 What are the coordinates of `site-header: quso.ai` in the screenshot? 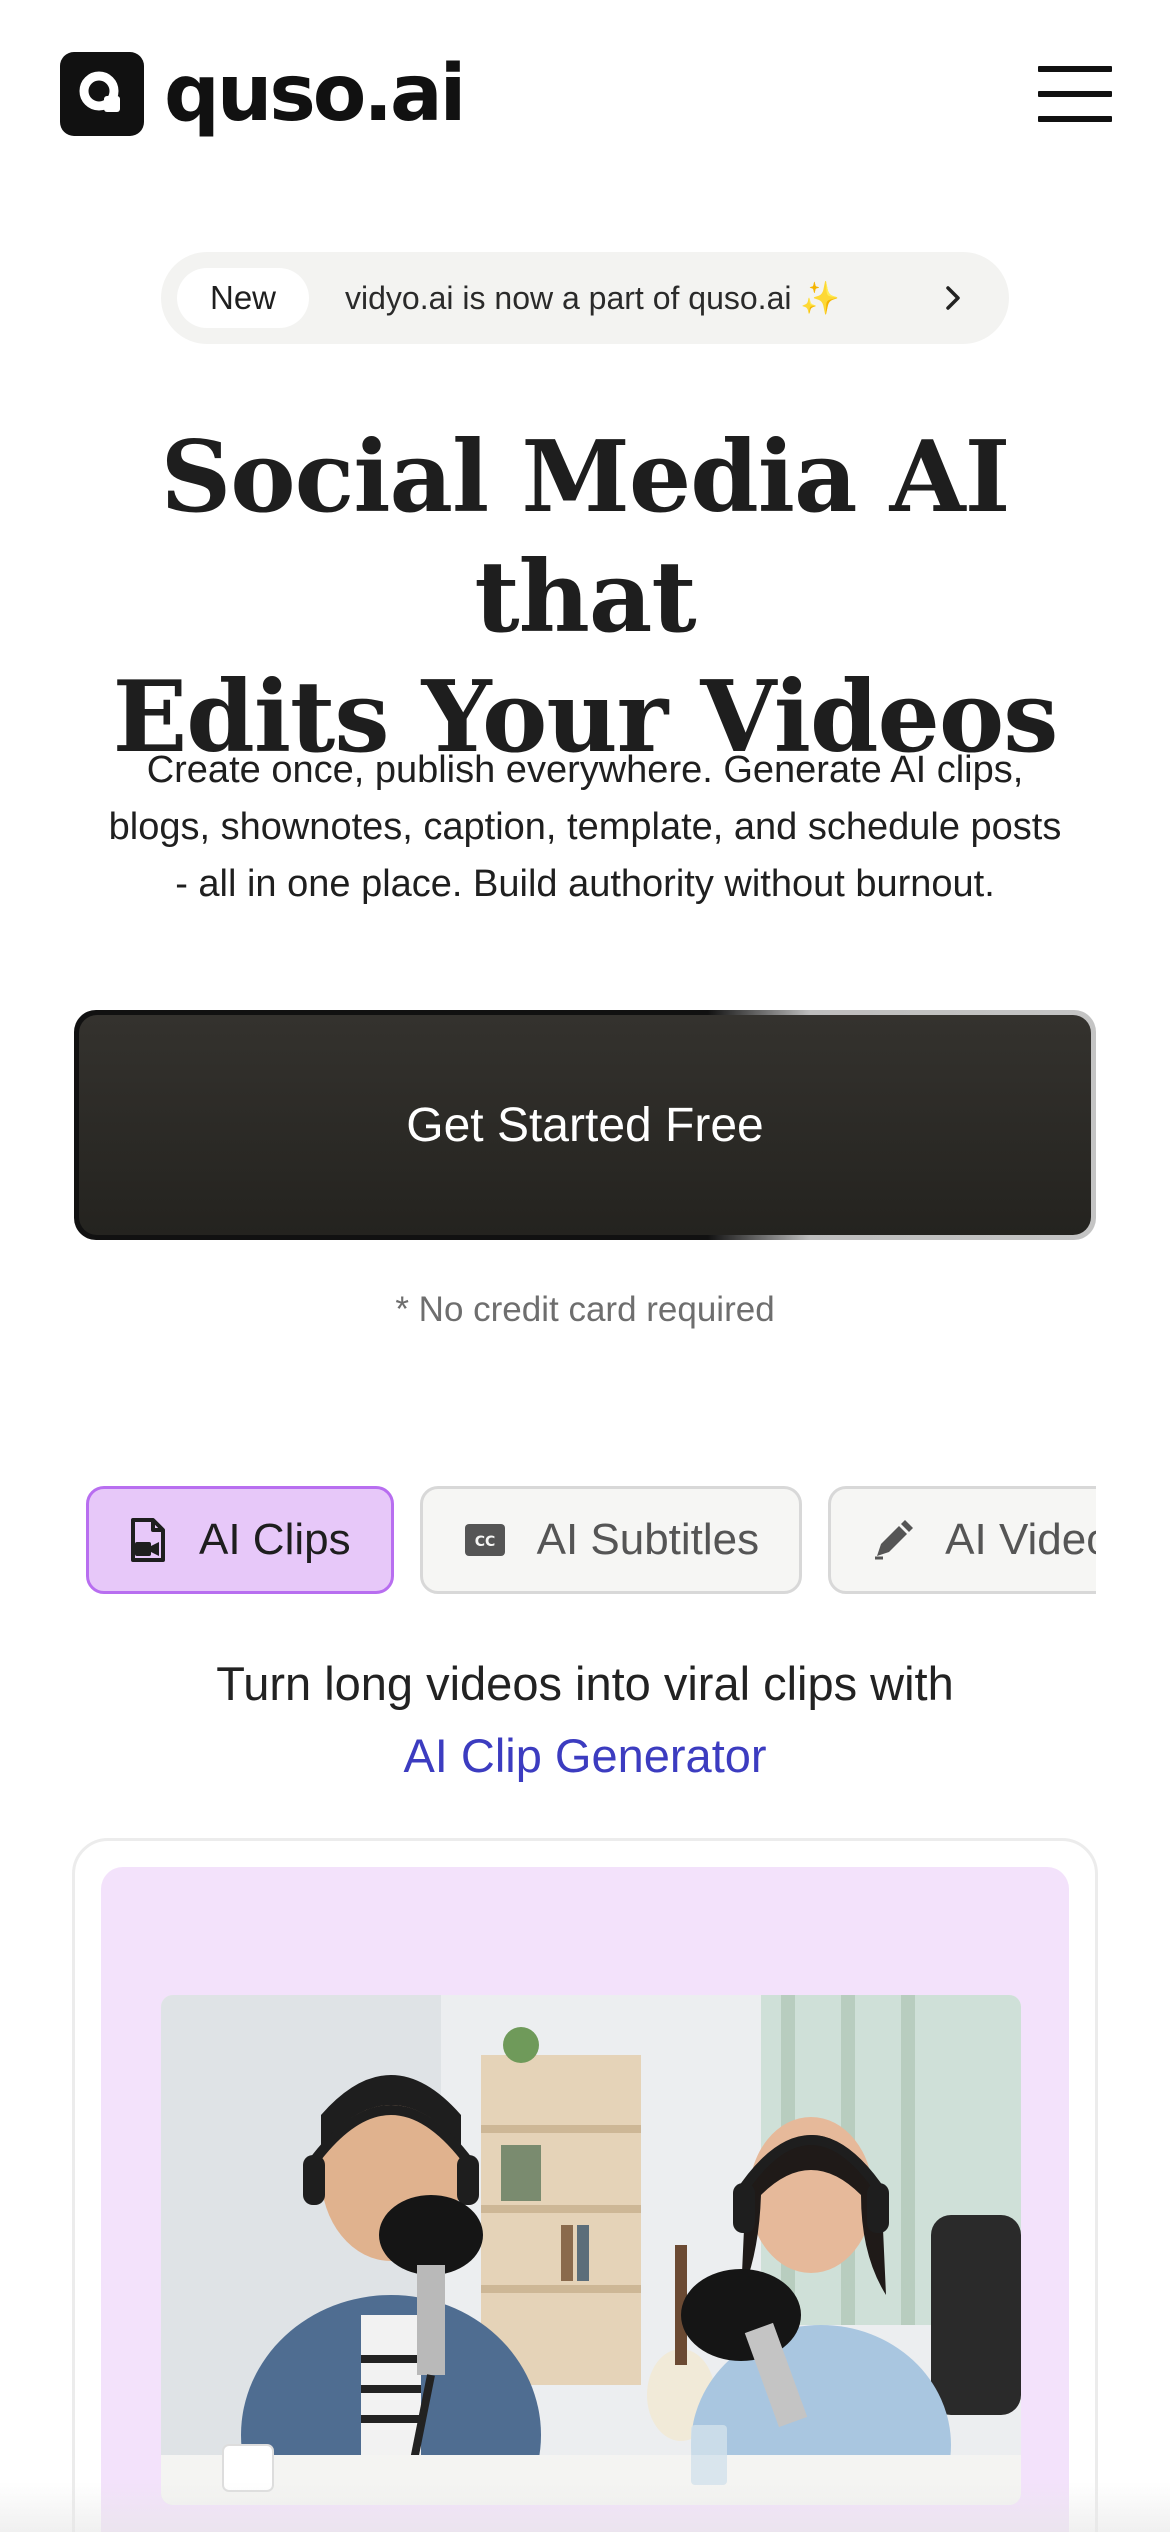 It's located at (585, 90).